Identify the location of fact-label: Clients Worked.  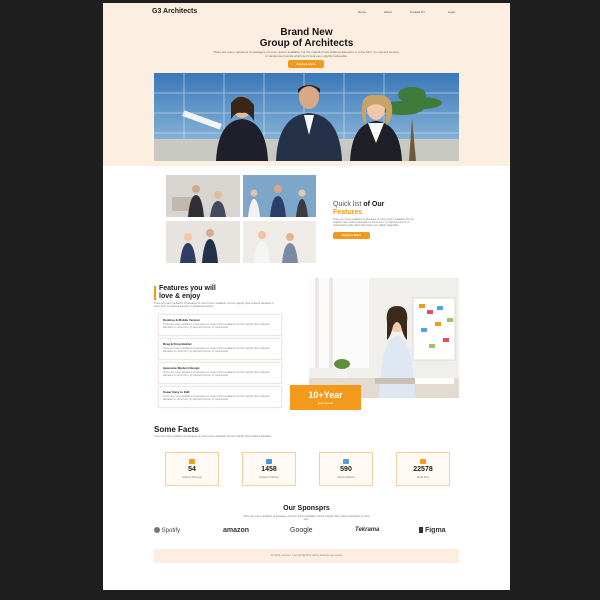
(346, 477).